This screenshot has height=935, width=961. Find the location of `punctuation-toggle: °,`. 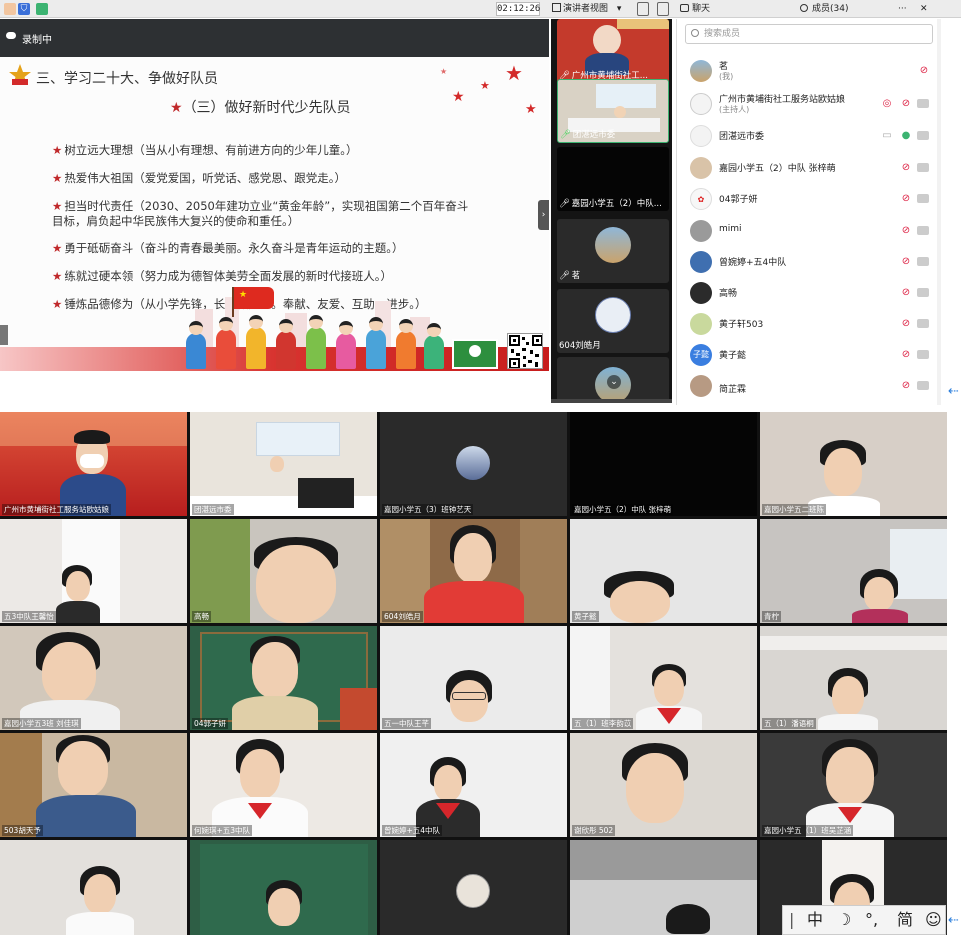

punctuation-toggle: °, is located at coordinates (871, 920).